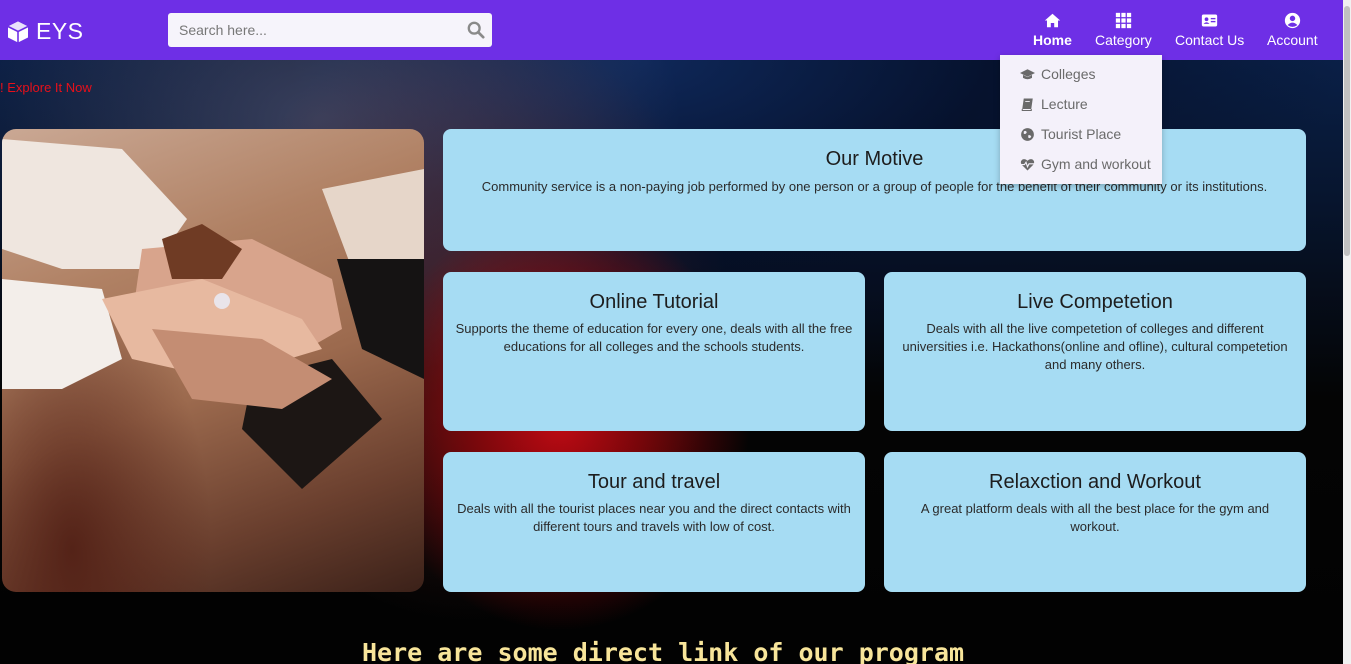 This screenshot has width=1351, height=664. What do you see at coordinates (1123, 30) in the screenshot?
I see `nav-category: Category` at bounding box center [1123, 30].